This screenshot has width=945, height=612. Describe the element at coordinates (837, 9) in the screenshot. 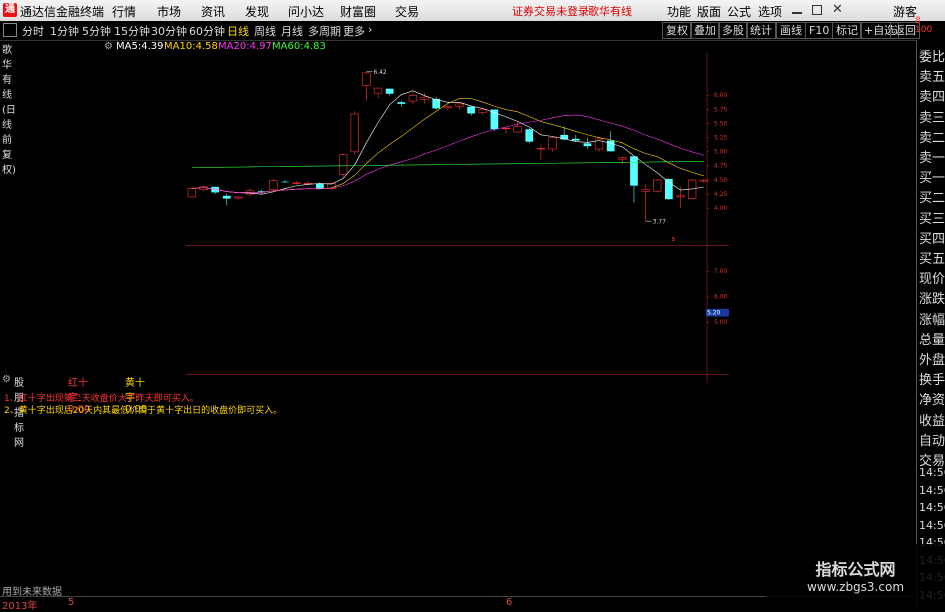

I see `close-icon: ✕` at that location.